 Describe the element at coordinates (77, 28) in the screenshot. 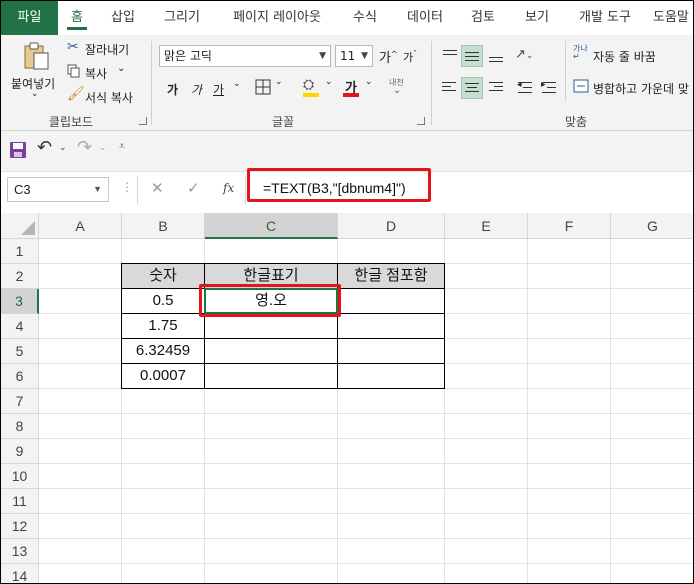

I see `active-tab-underline` at that location.